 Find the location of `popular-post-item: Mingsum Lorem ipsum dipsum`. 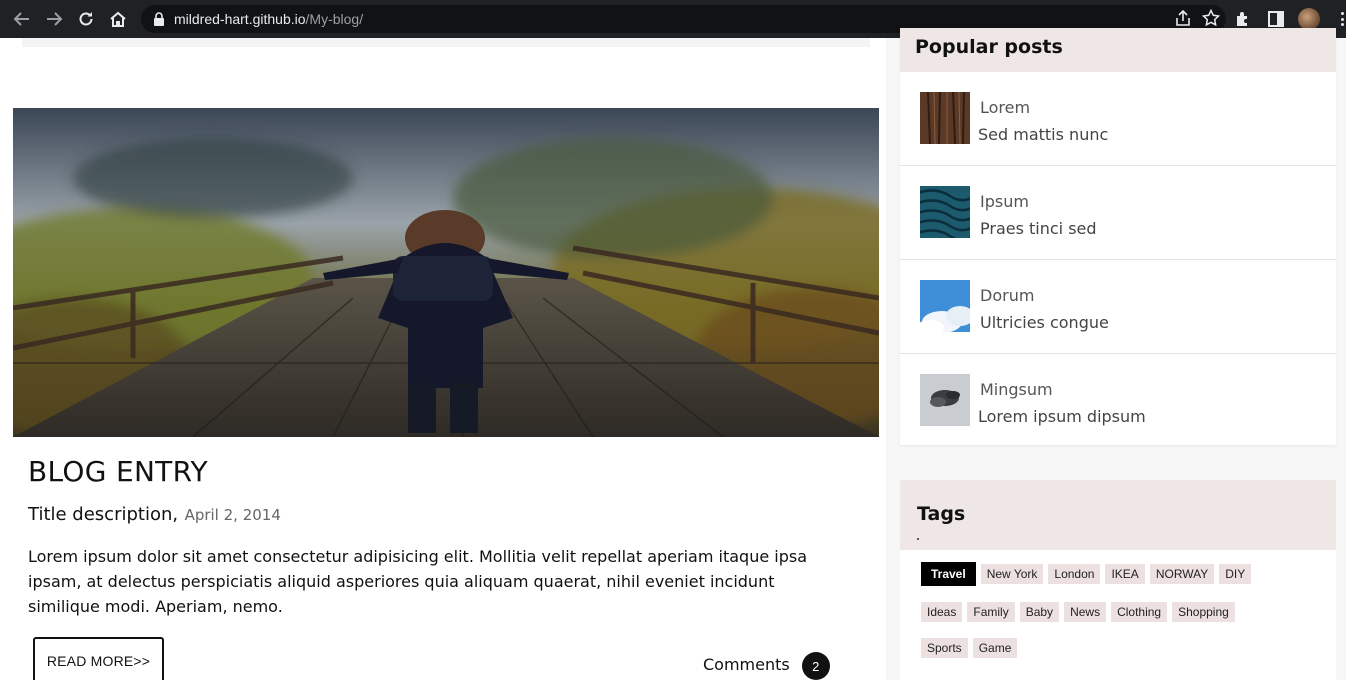

popular-post-item: Mingsum Lorem ipsum dipsum is located at coordinates (1118, 401).